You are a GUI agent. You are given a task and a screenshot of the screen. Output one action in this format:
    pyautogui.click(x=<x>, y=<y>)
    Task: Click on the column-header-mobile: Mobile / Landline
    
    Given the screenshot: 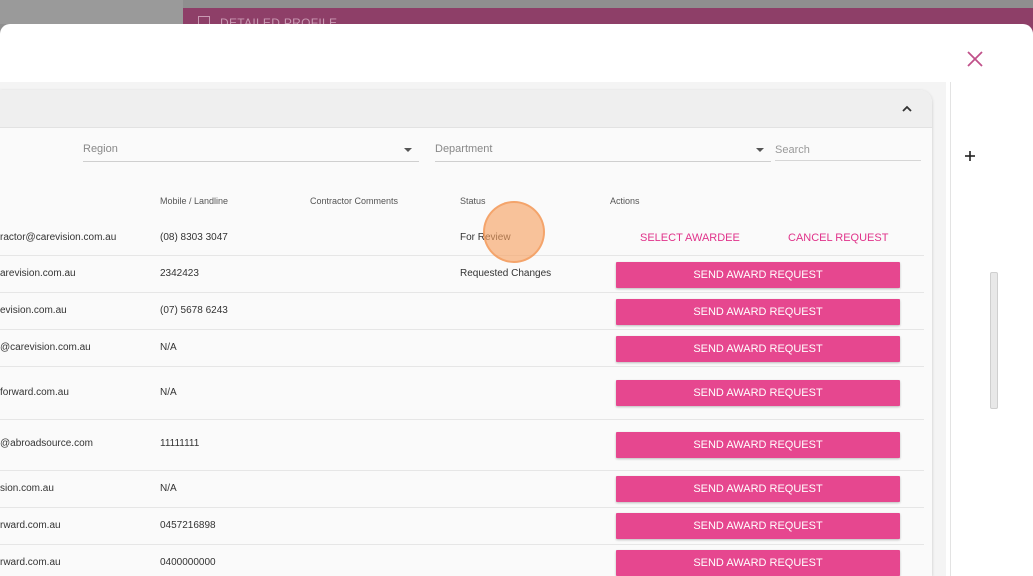 What is the action you would take?
    pyautogui.click(x=194, y=201)
    